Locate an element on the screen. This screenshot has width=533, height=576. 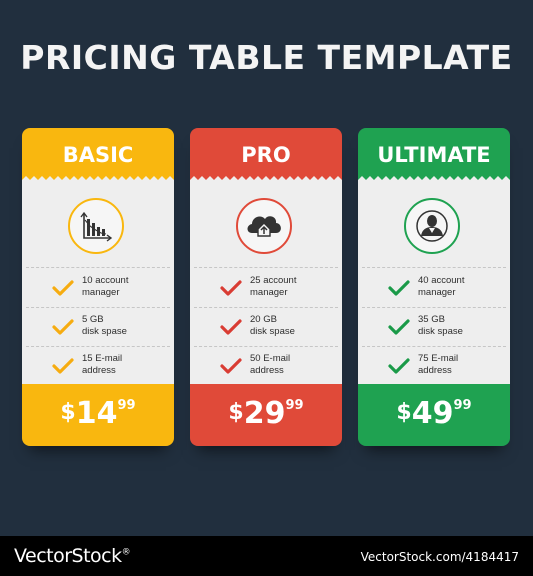
page-title: PRICING TABLE TEMPLATE is located at coordinates (266, 57).